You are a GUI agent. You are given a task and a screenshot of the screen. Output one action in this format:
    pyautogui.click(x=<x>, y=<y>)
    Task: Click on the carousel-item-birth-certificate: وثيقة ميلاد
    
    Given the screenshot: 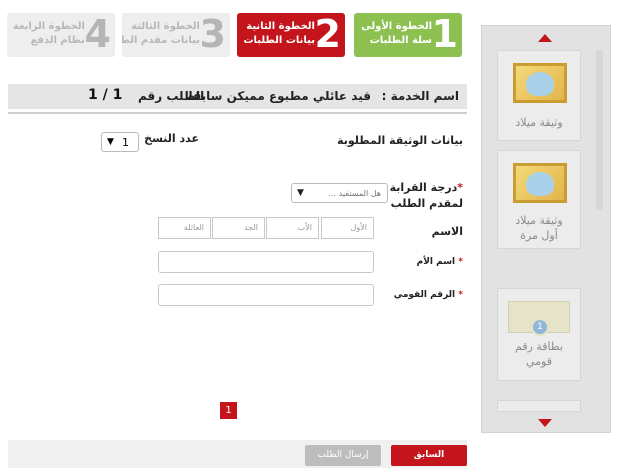 What is the action you would take?
    pyautogui.click(x=539, y=95)
    